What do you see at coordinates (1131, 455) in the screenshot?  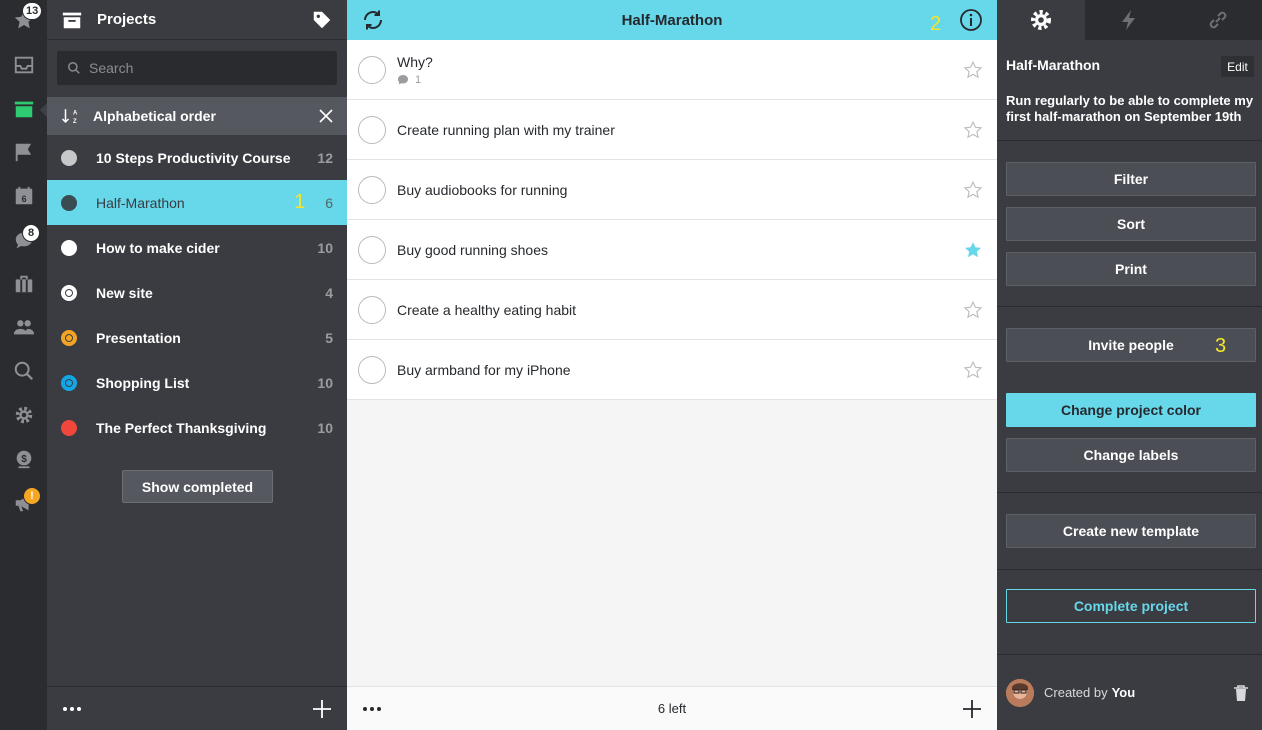 I see `change-labels-button: Change labels` at bounding box center [1131, 455].